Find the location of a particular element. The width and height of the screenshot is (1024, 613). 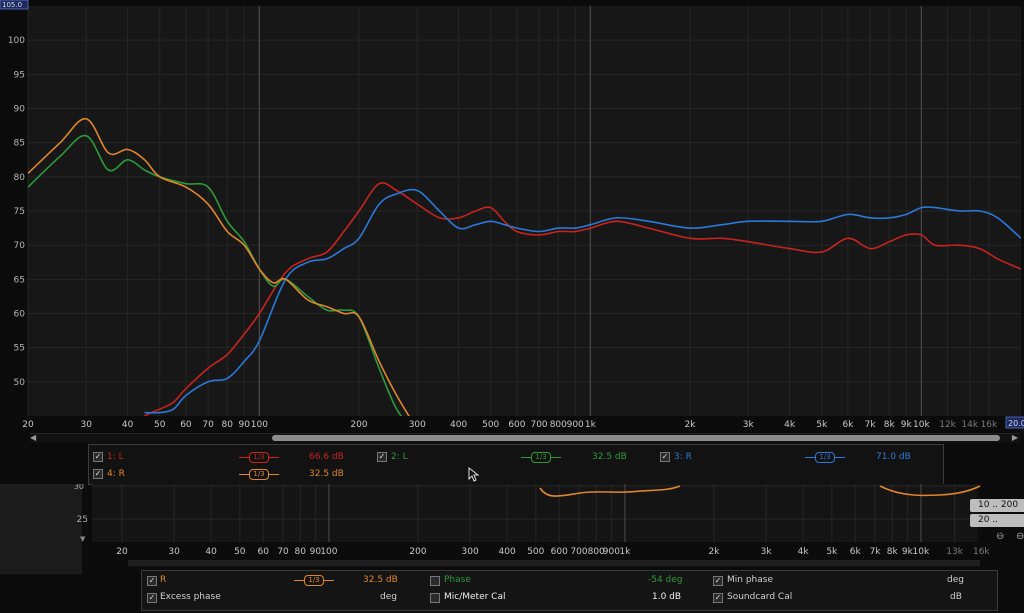

y-tick-label: 90 is located at coordinates (20, 110).